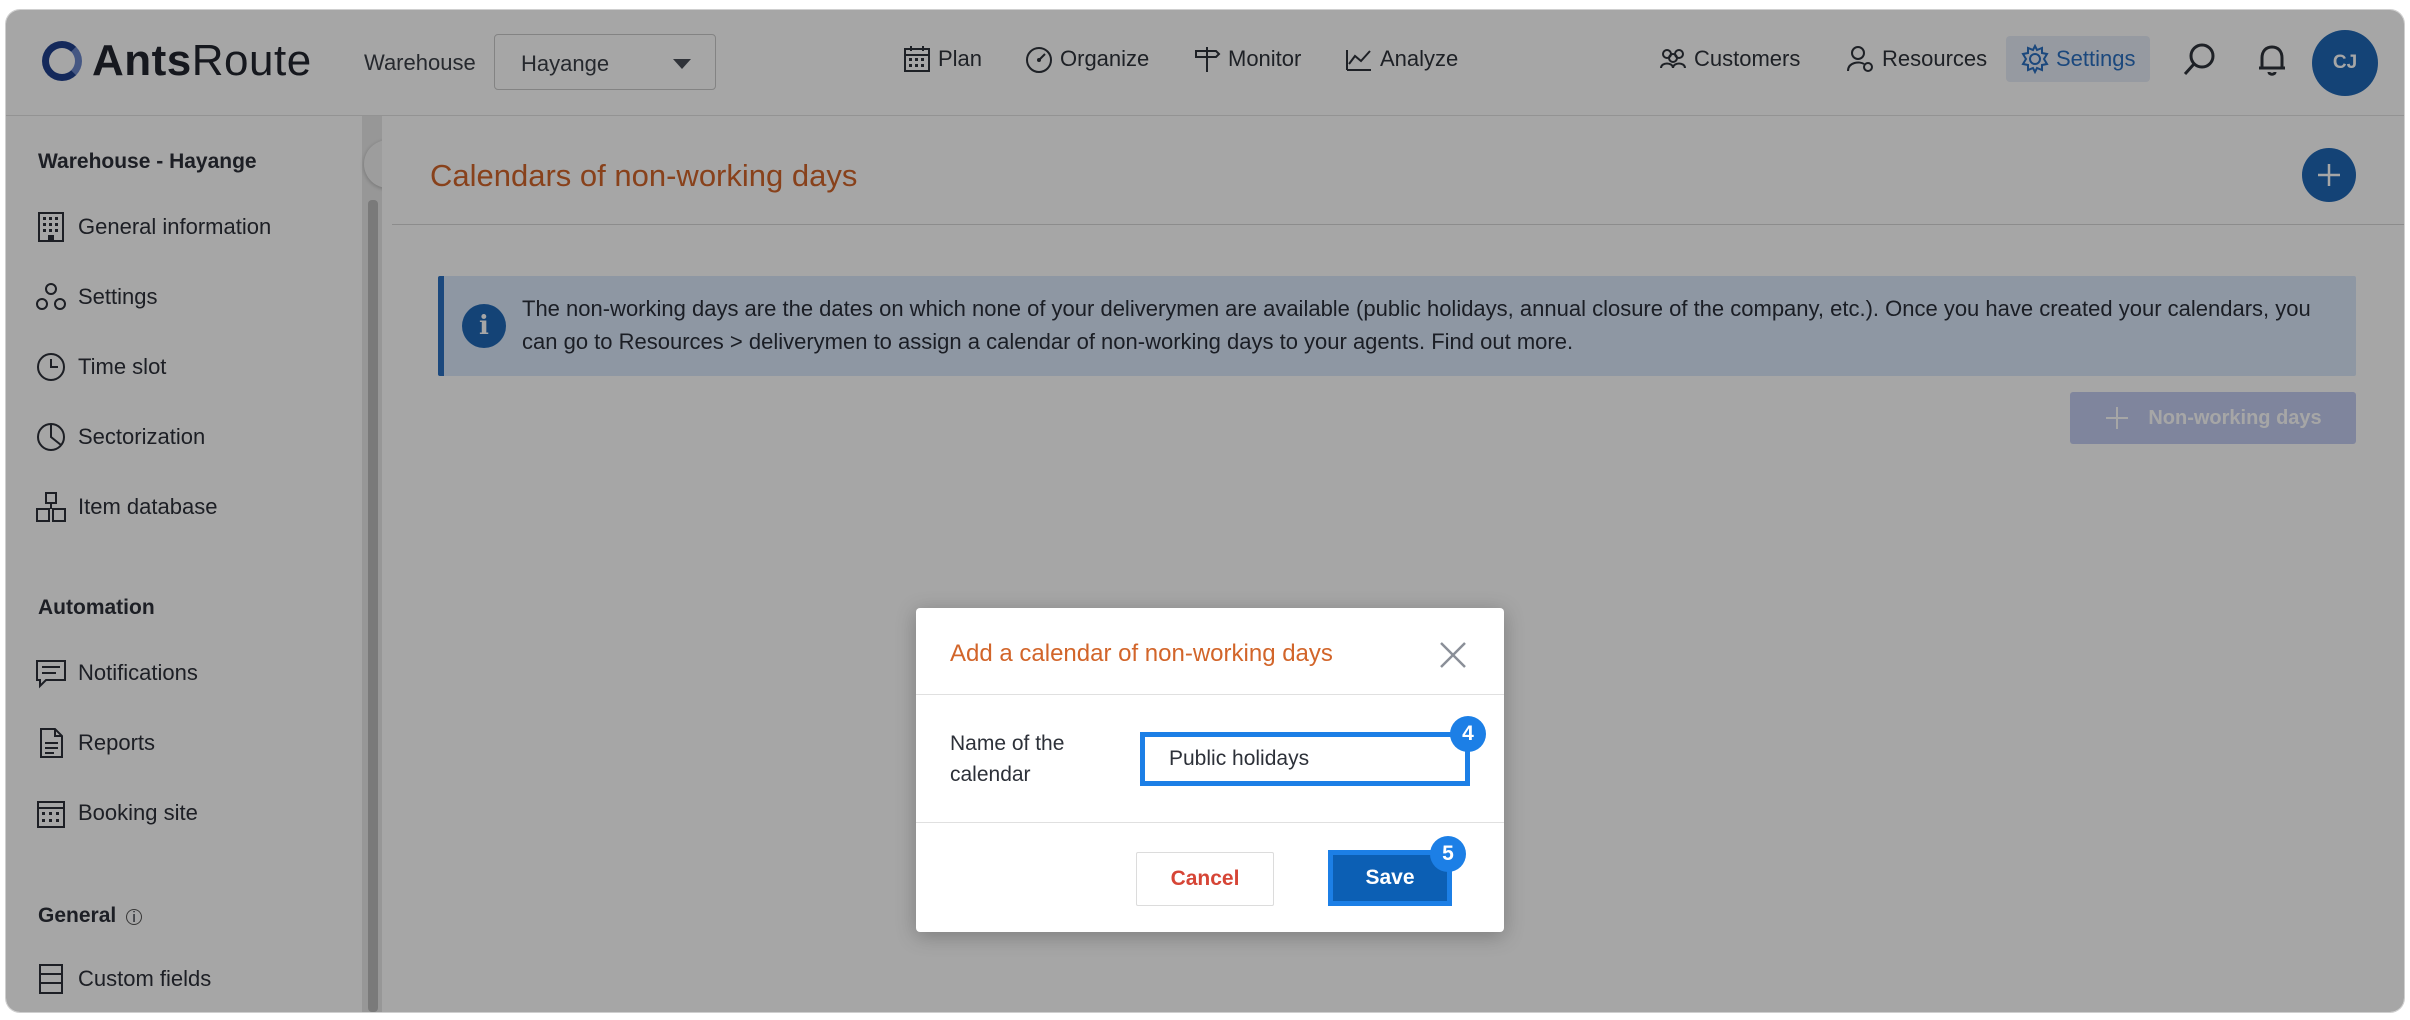  I want to click on step-badge: 4, so click(1468, 734).